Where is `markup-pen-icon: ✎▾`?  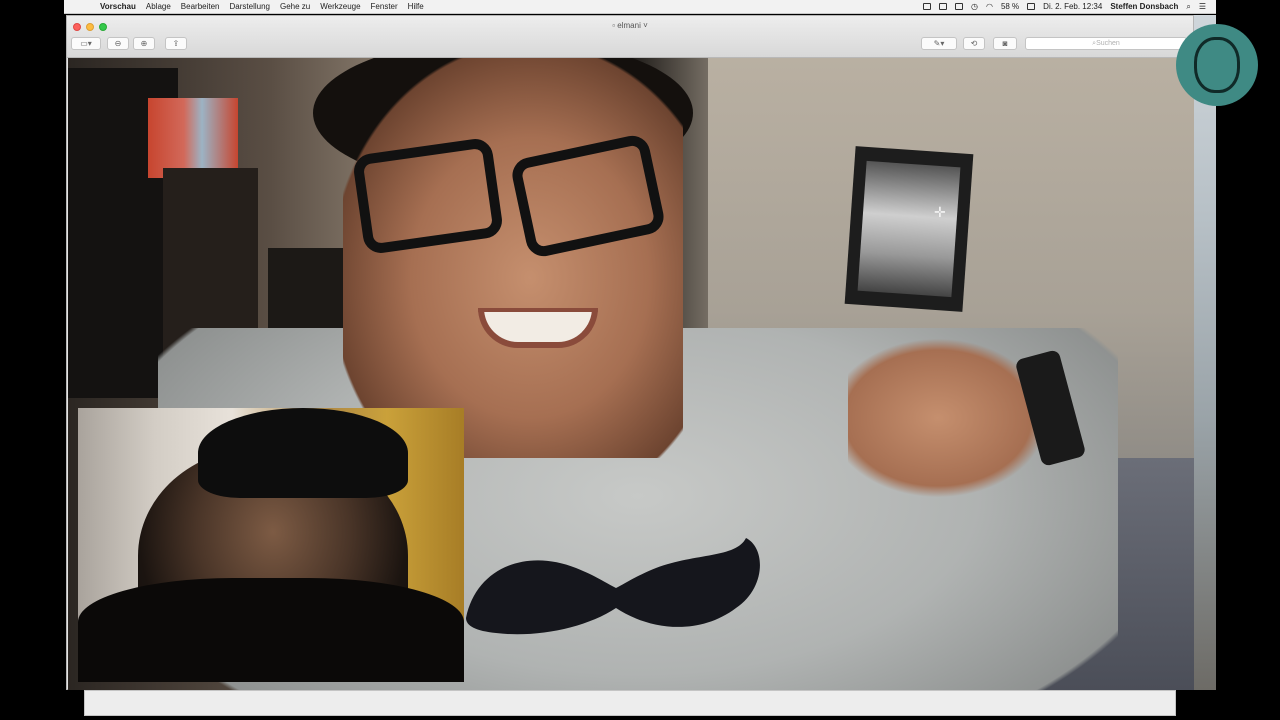
markup-pen-icon: ✎▾ is located at coordinates (939, 43).